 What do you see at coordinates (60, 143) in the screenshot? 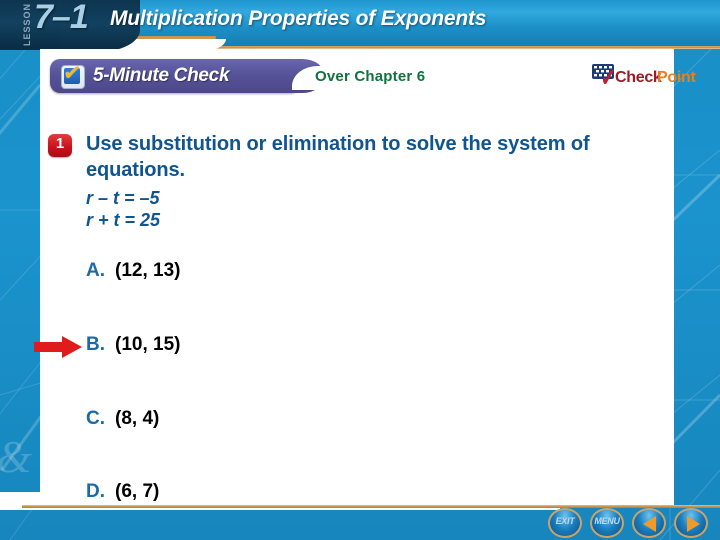
I see `question-number: 1` at bounding box center [60, 143].